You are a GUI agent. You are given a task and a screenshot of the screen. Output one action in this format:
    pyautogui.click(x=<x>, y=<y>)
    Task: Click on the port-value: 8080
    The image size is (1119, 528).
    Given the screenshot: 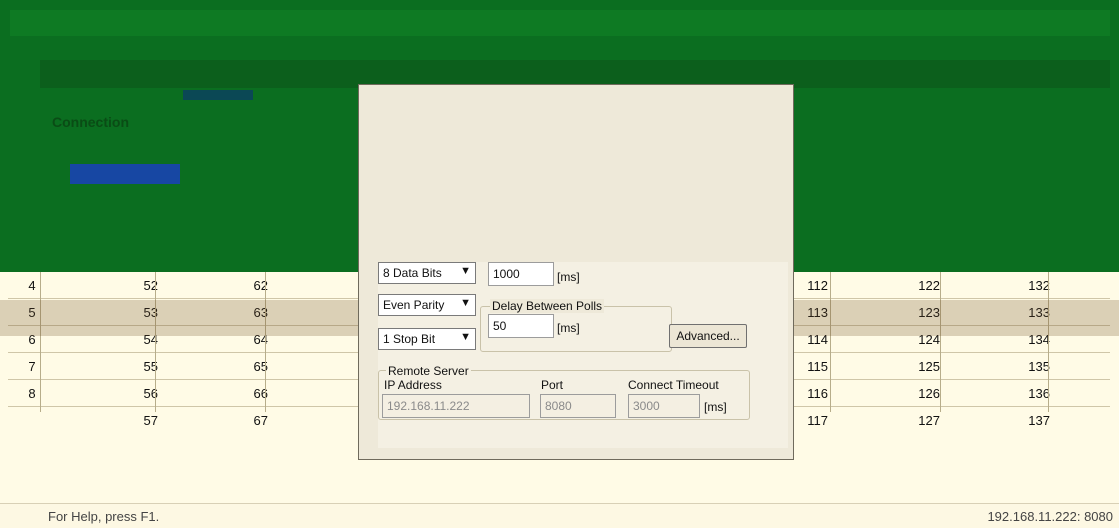 What is the action you would take?
    pyautogui.click(x=558, y=406)
    